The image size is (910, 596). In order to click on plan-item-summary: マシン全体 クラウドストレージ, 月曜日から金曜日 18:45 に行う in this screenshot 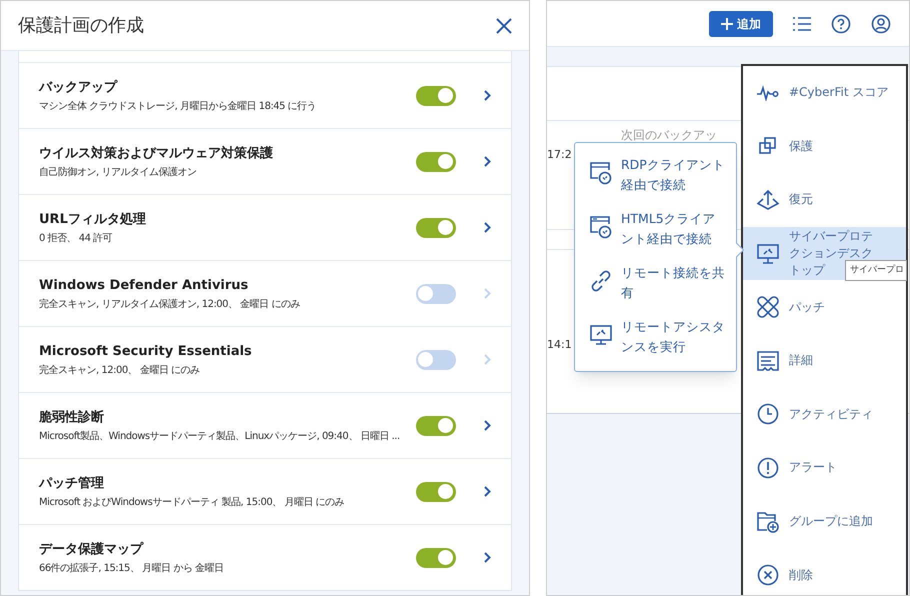, I will do `click(177, 107)`.